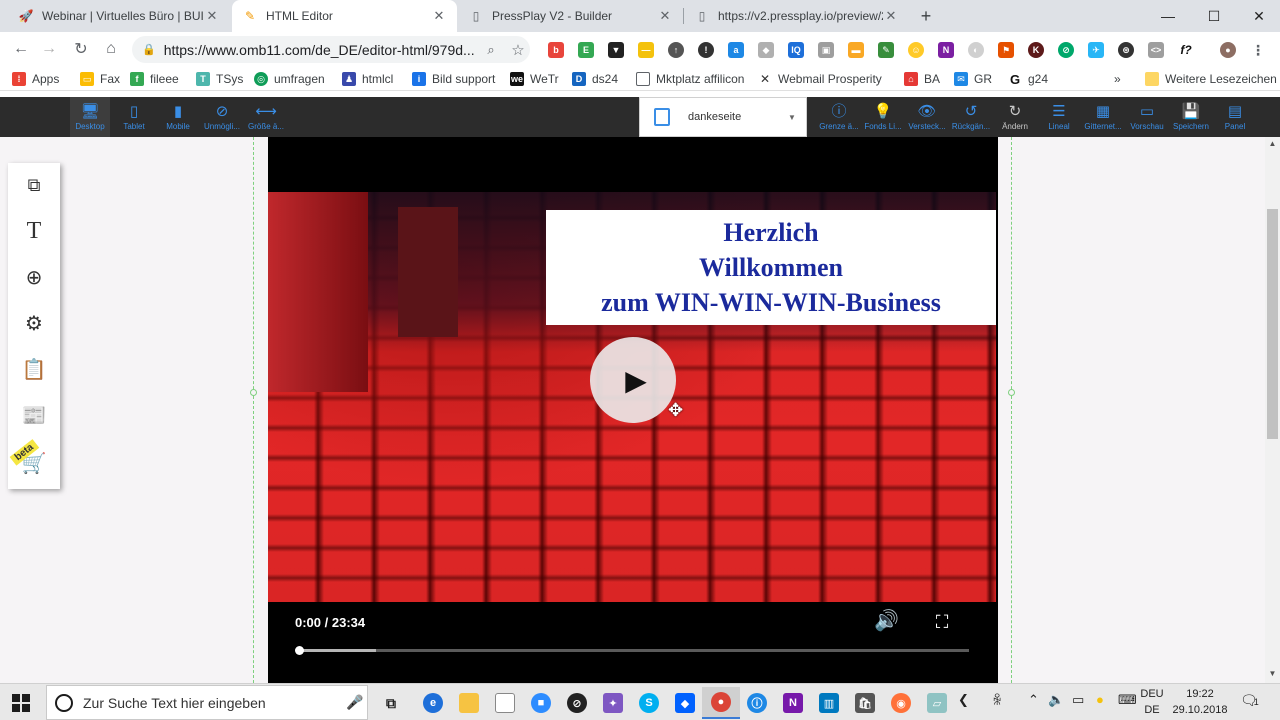  What do you see at coordinates (820, 79) in the screenshot?
I see `bookmark-webmail: ✕ Webmail Prosperity` at bounding box center [820, 79].